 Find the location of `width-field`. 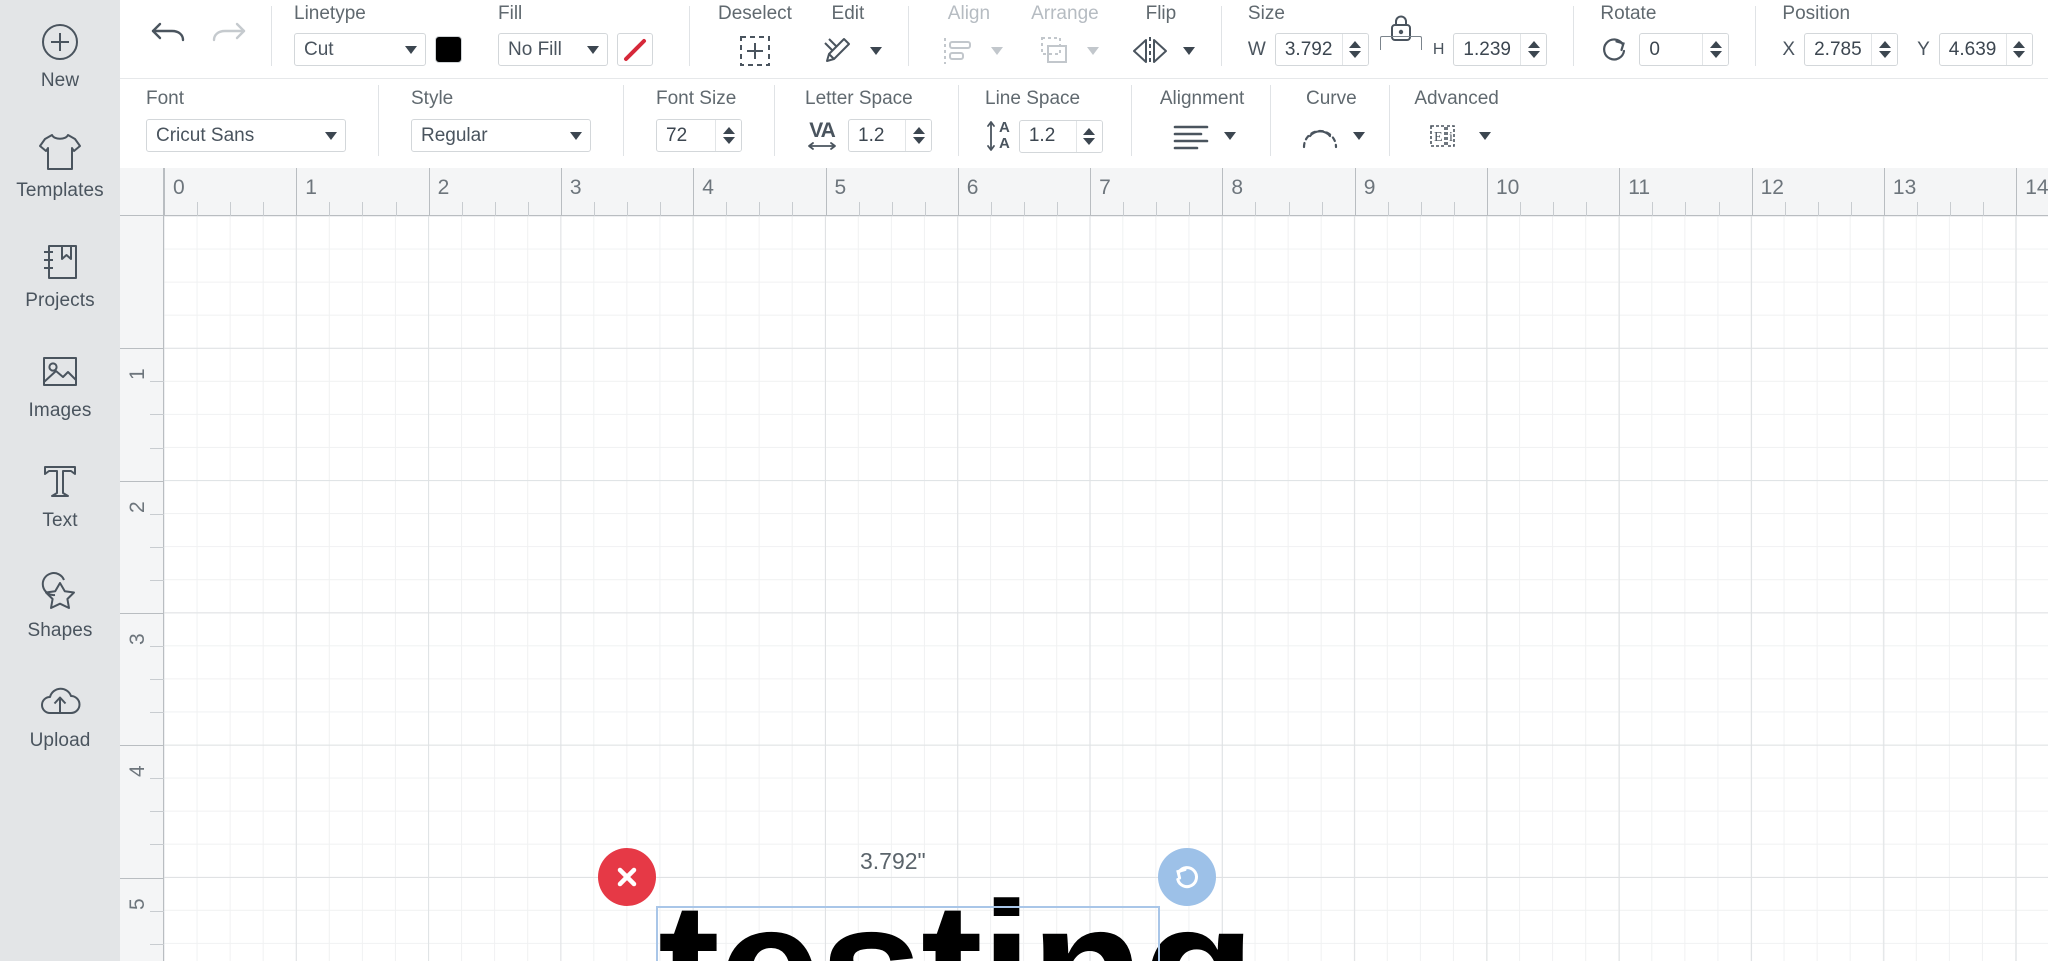

width-field is located at coordinates (1321, 49).